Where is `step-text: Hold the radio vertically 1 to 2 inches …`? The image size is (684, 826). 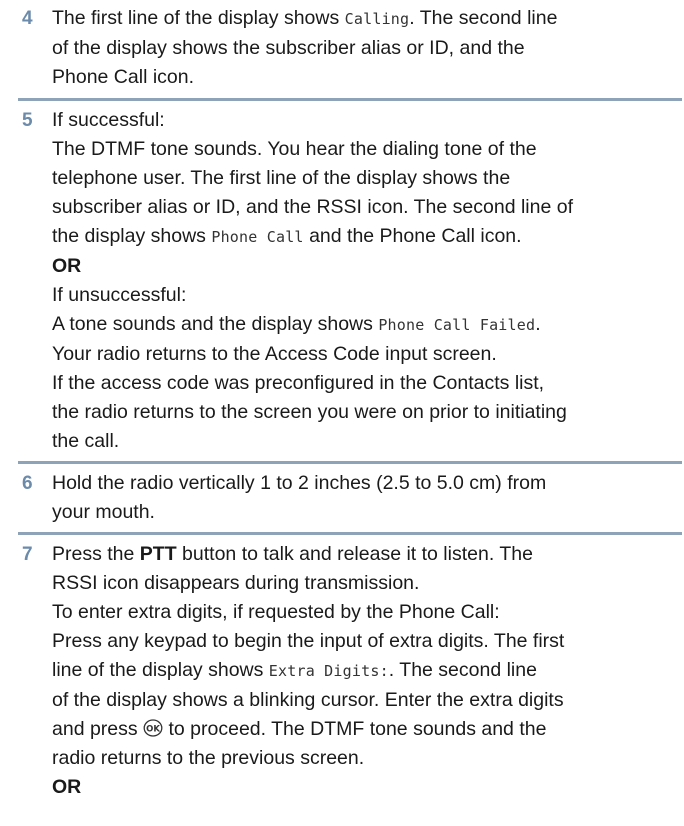
step-text: Hold the radio vertically 1 to 2 inches … is located at coordinates (299, 497).